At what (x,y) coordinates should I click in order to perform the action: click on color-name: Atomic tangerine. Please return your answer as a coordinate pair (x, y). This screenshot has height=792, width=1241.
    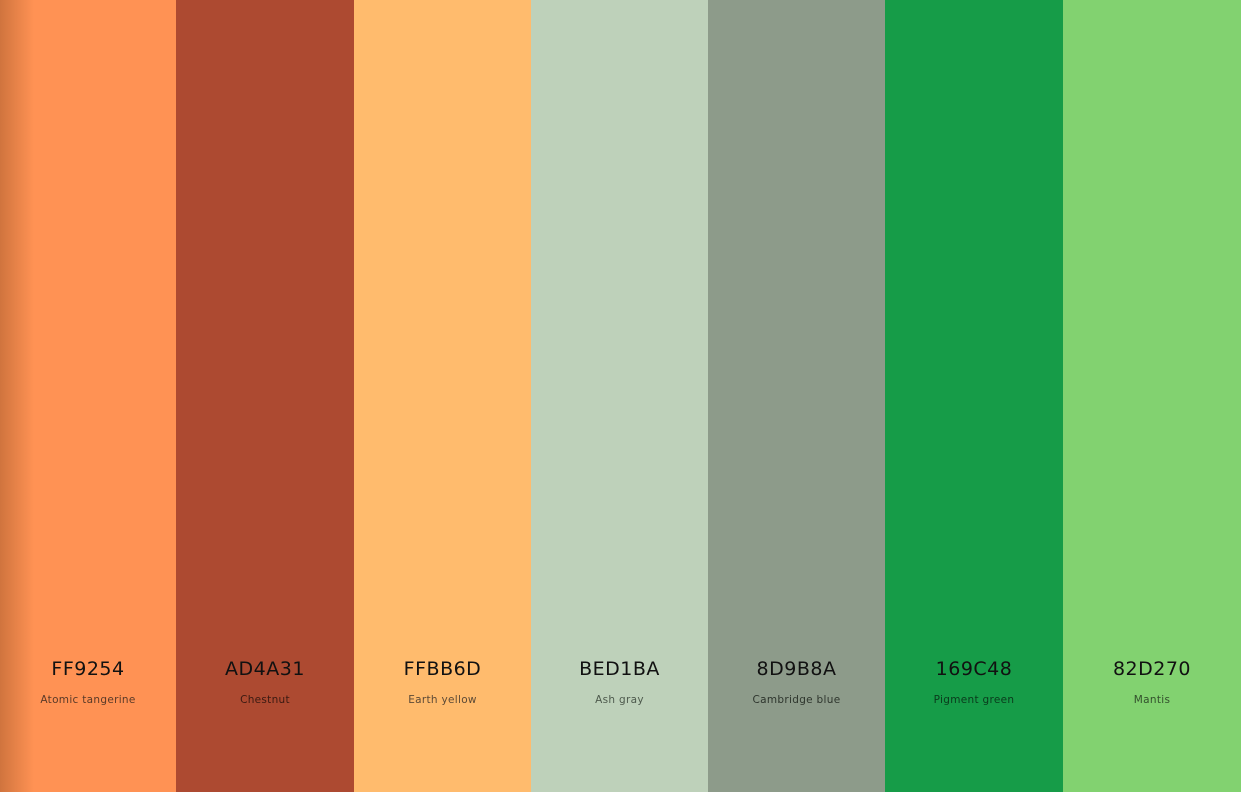
    Looking at the image, I should click on (88, 700).